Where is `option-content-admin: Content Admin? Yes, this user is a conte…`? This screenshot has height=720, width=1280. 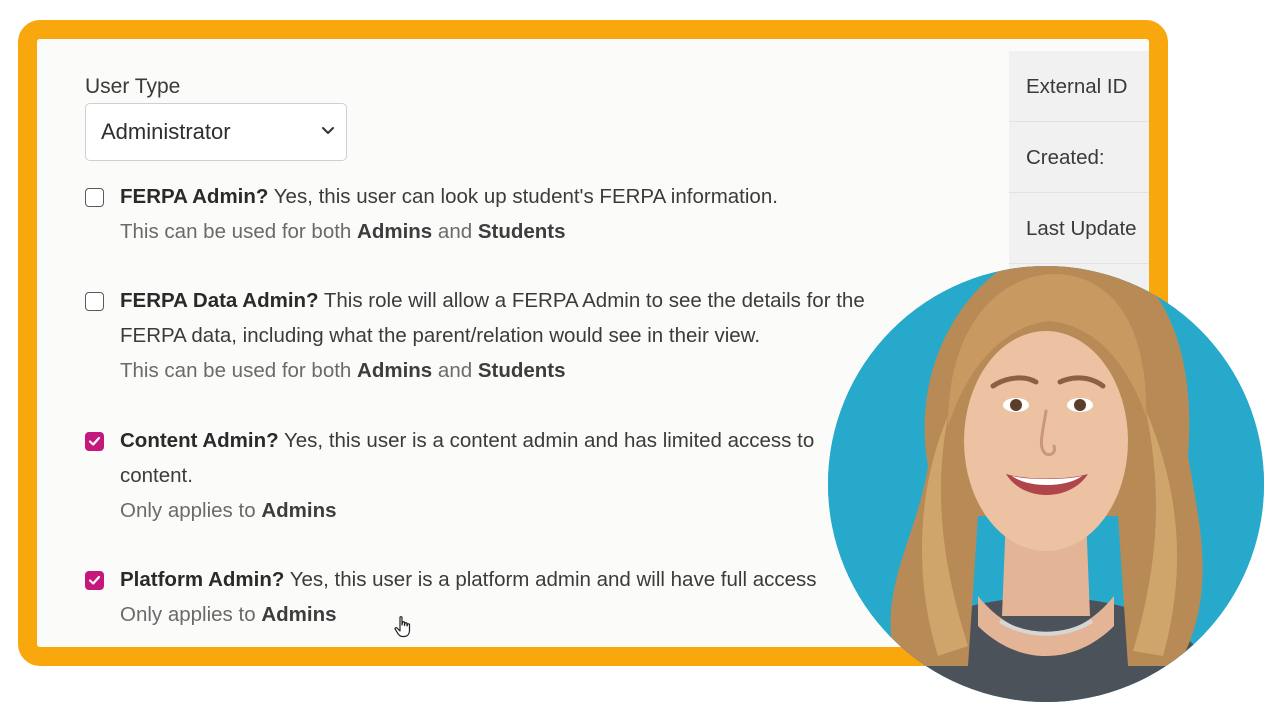 option-content-admin: Content Admin? Yes, this user is a conte… is located at coordinates (480, 475).